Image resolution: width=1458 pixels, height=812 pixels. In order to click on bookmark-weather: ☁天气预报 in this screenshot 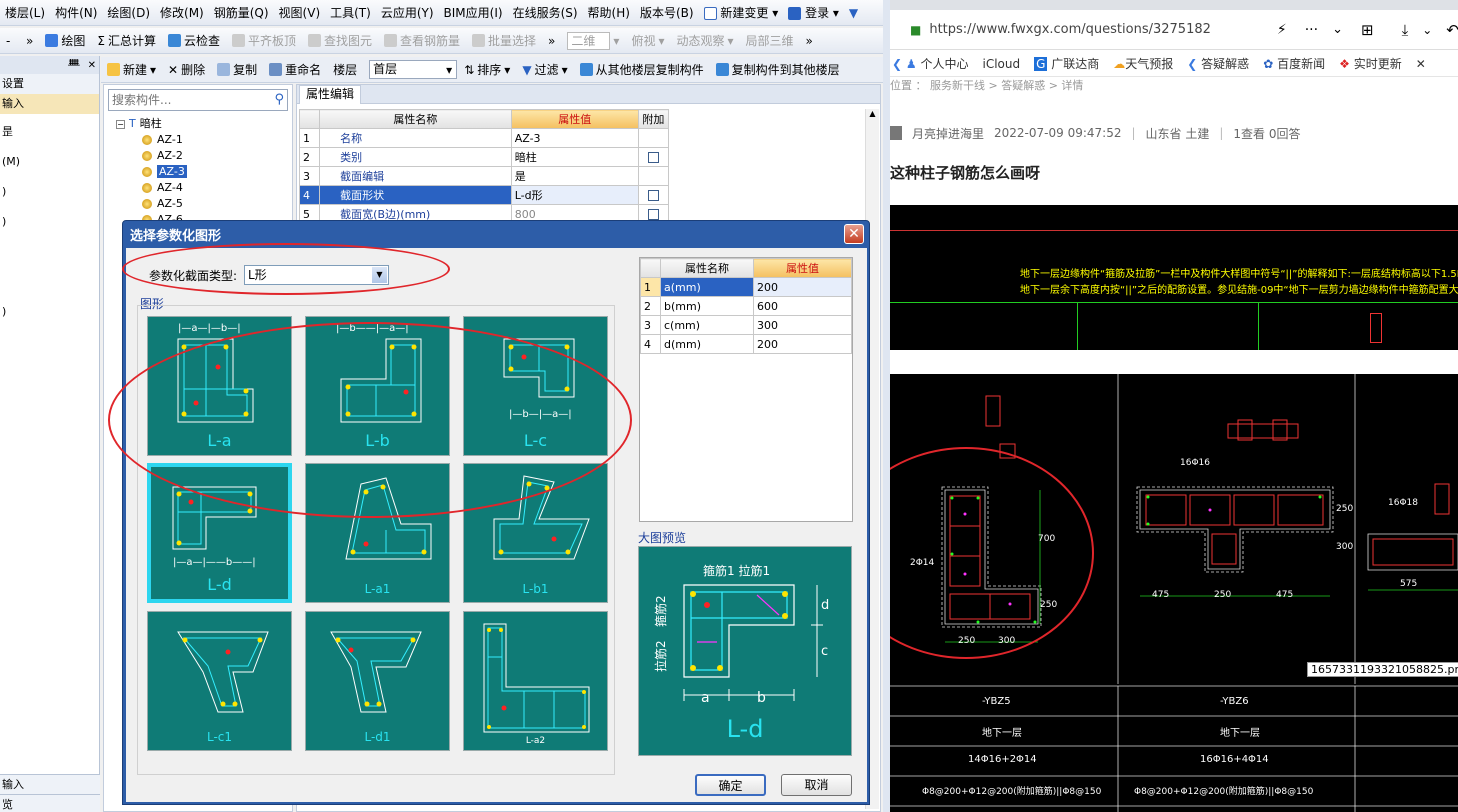, I will do `click(1143, 63)`.